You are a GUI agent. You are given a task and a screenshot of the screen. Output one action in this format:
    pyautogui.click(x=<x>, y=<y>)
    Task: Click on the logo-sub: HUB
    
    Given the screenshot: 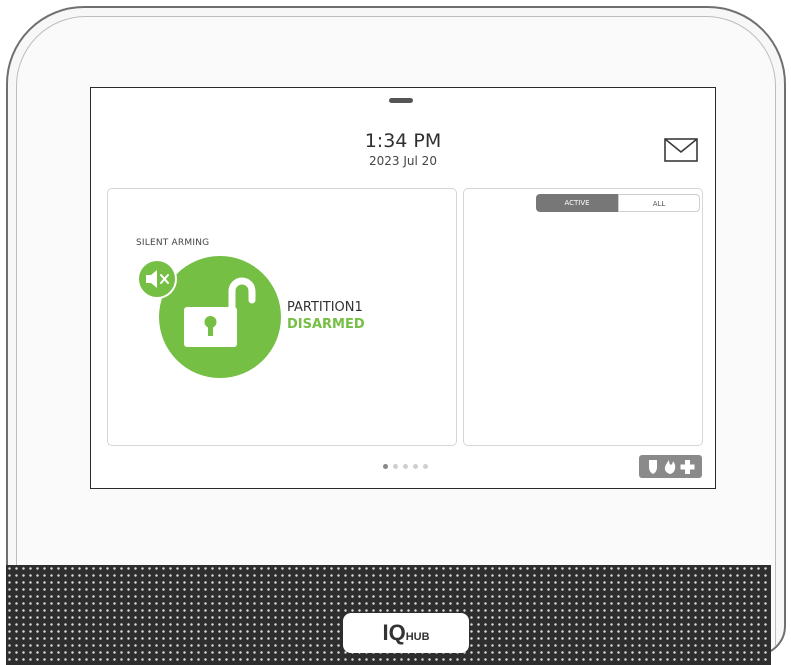 What is the action you would take?
    pyautogui.click(x=417, y=637)
    